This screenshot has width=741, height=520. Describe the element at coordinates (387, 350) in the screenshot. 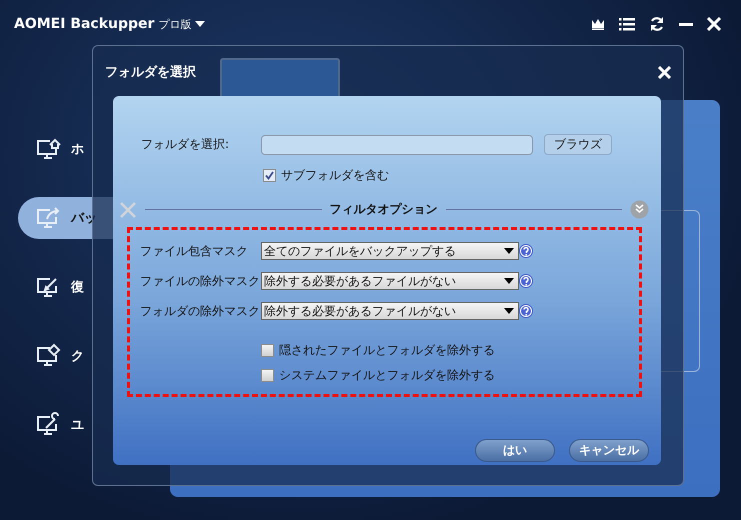

I see `checkbox-label: 隠されたファイルとフォルダを除外する` at that location.